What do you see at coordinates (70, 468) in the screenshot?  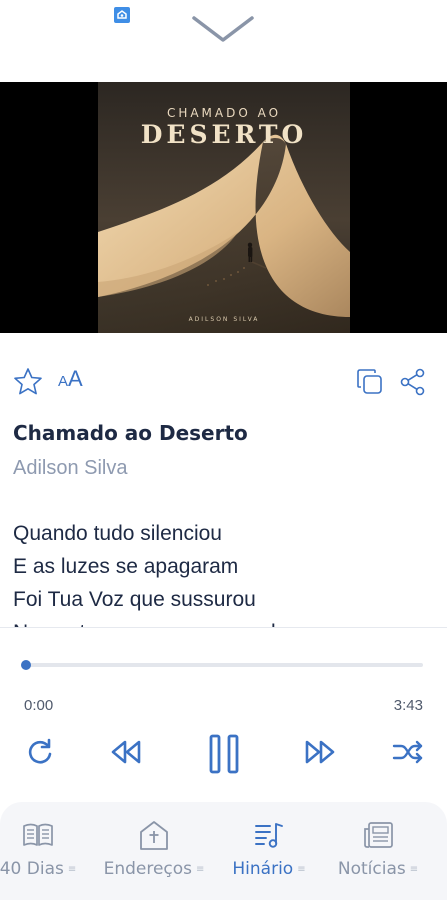 I see `song-artist: Adilson Silva` at bounding box center [70, 468].